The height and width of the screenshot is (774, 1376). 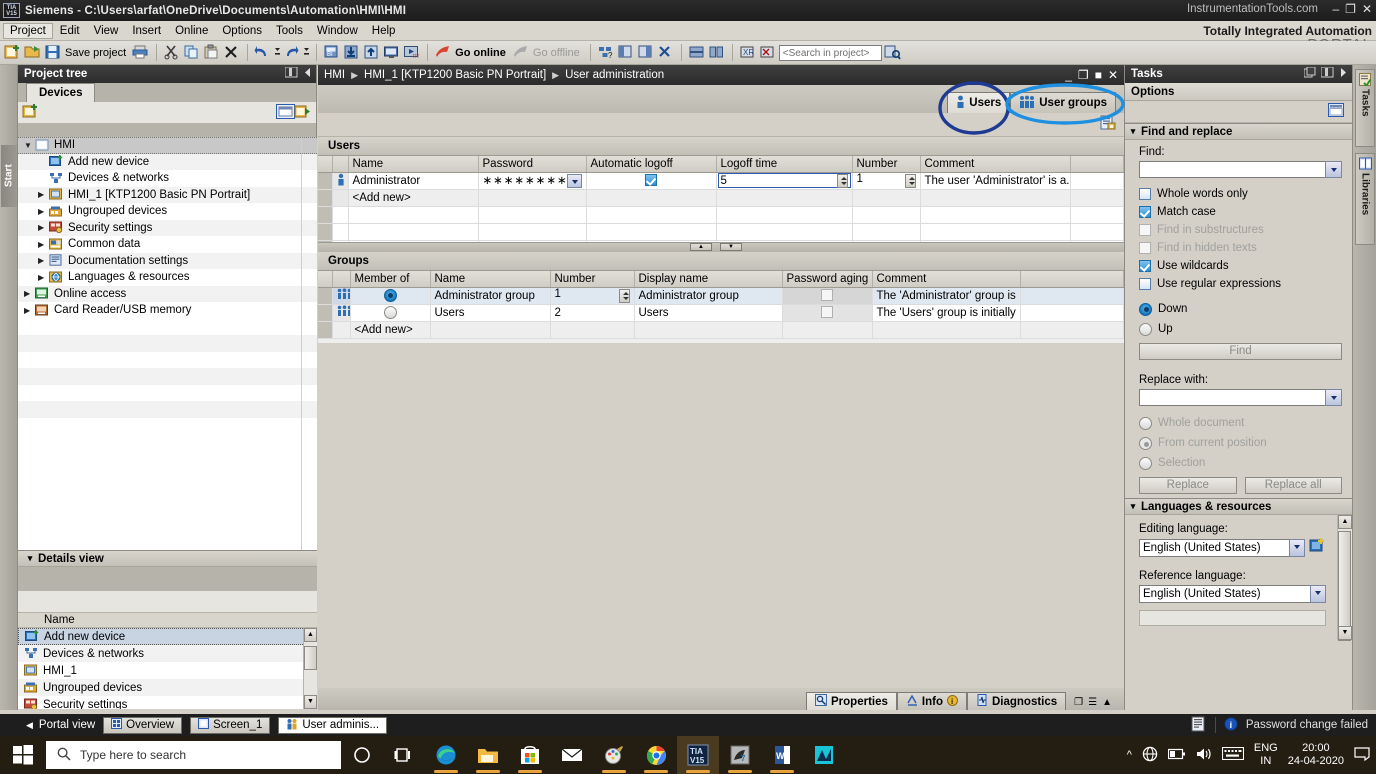 What do you see at coordinates (666, 53) in the screenshot?
I see `close-all-views-icon` at bounding box center [666, 53].